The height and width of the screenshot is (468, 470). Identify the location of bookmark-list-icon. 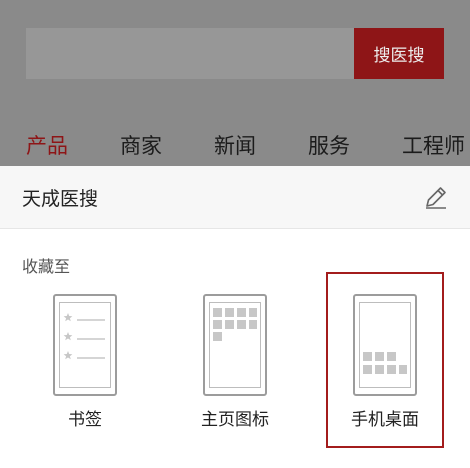
(84, 336).